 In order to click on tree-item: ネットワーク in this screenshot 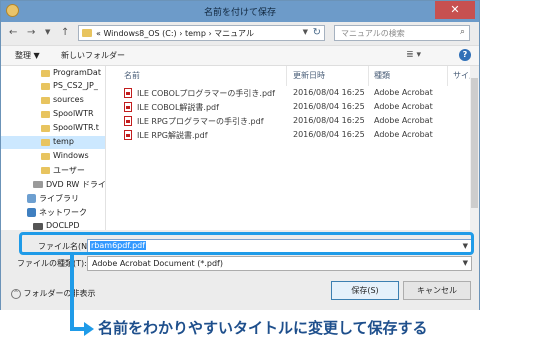, I will do `click(53, 212)`.